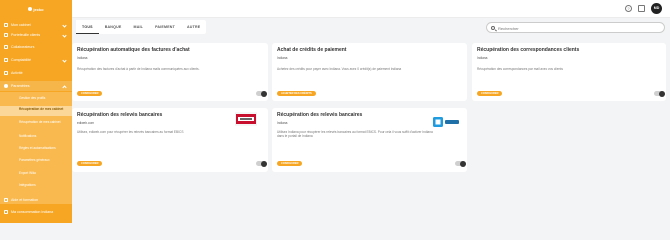 The width and height of the screenshot is (670, 240). What do you see at coordinates (193, 27) in the screenshot?
I see `tab-autre: AUTRE` at bounding box center [193, 27].